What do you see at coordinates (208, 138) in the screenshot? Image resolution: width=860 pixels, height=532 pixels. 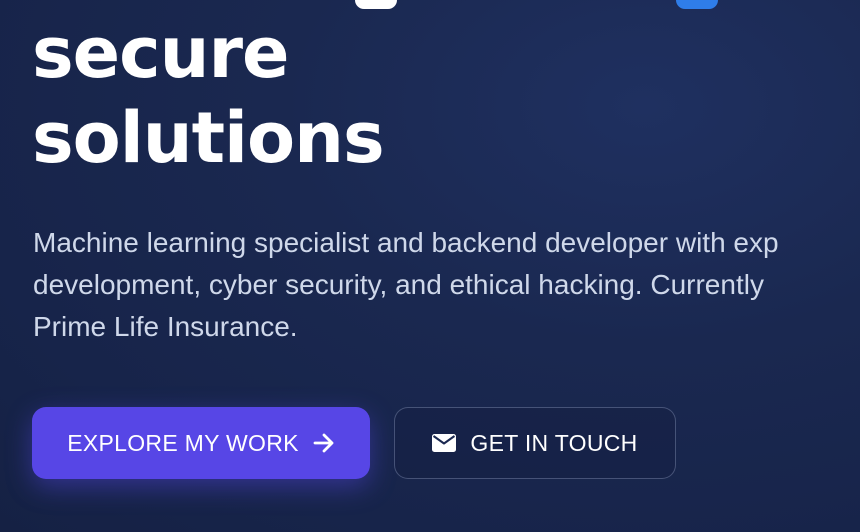 I see `hero-title-line-2: solutions` at bounding box center [208, 138].